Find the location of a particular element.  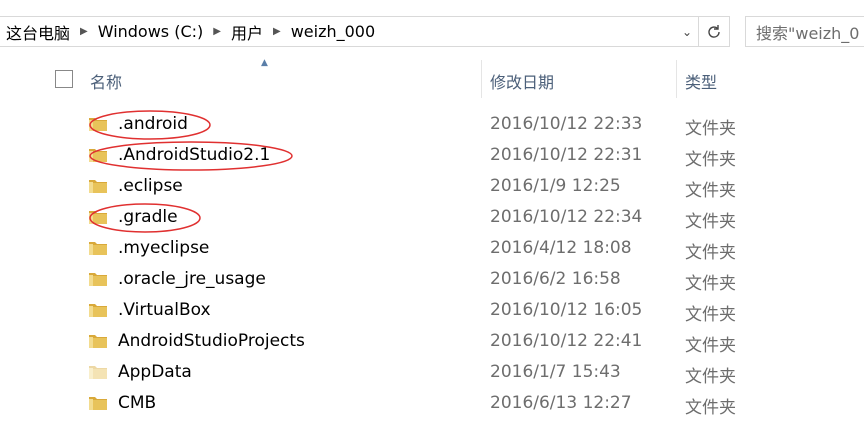

column-date-modified: 修改日期 is located at coordinates (522, 81).